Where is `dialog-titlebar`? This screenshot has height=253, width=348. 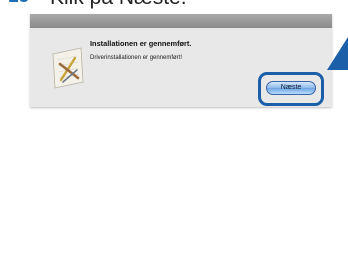
dialog-titlebar is located at coordinates (181, 21).